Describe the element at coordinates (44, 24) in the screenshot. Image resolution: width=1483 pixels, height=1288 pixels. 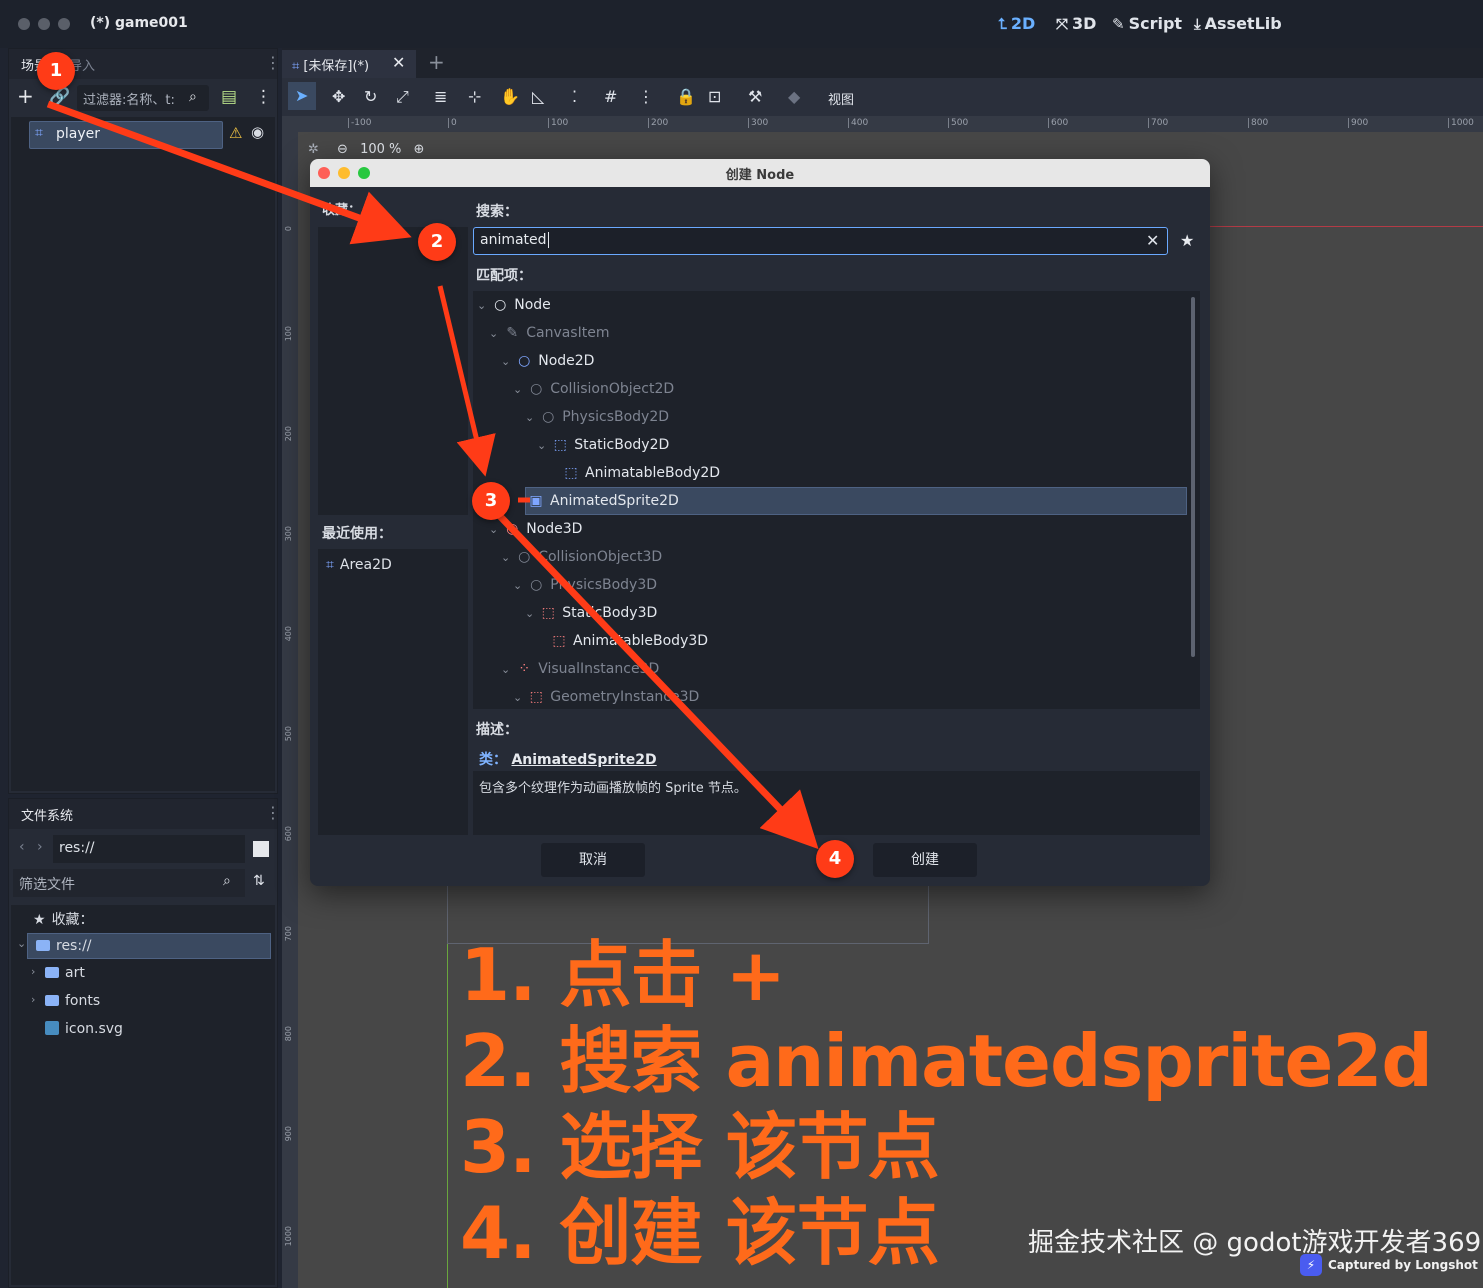
I see `minimize-window-dot` at that location.